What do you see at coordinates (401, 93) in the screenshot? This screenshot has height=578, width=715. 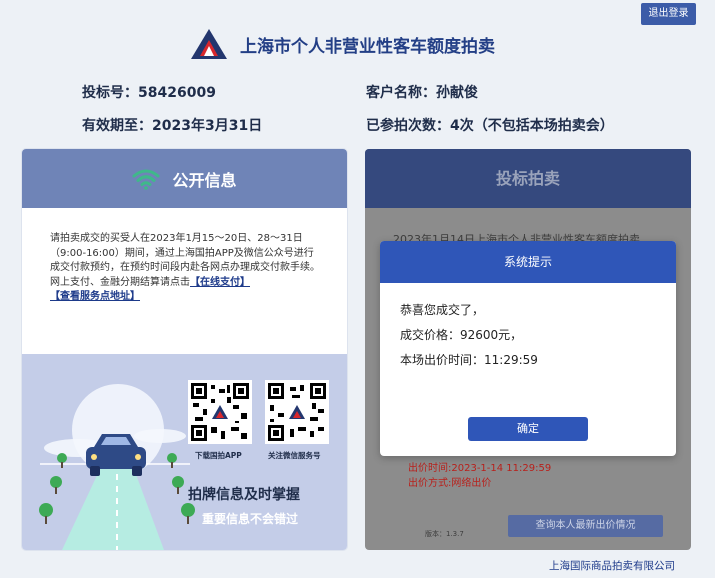 I see `customer-name-label: 客户名称：` at bounding box center [401, 93].